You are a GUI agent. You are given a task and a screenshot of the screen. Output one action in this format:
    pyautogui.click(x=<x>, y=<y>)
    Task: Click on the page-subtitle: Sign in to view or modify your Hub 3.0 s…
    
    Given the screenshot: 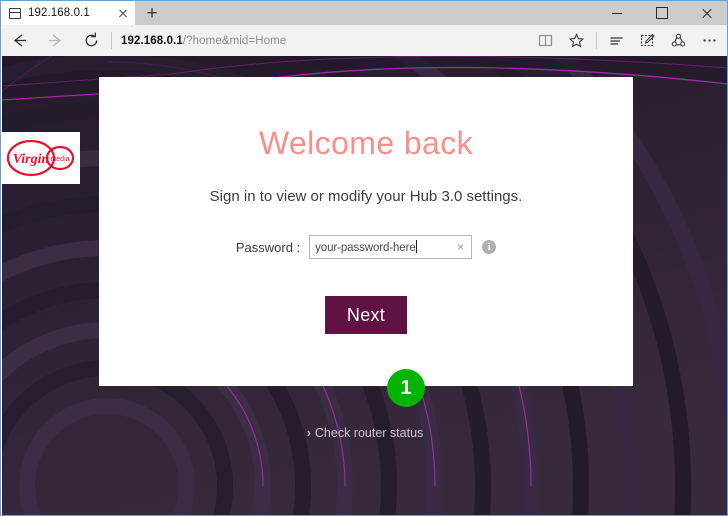 What is the action you would take?
    pyautogui.click(x=366, y=196)
    